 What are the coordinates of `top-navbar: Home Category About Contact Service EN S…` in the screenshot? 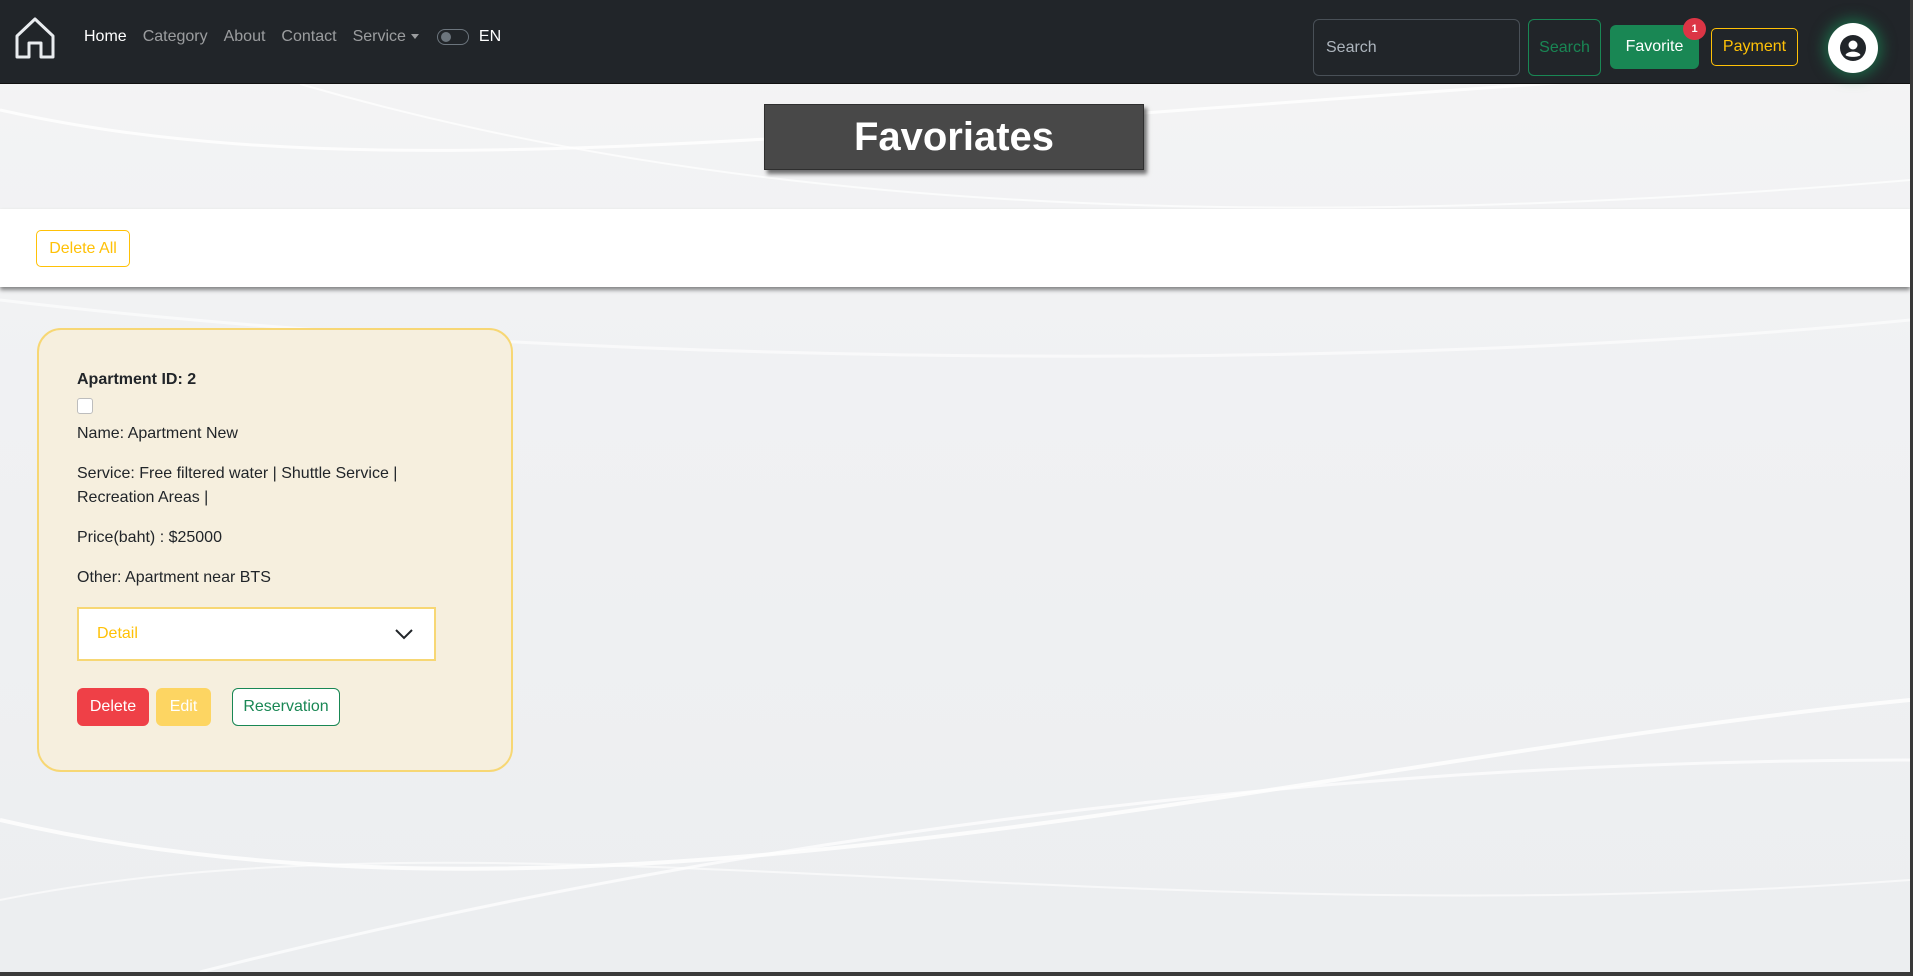 It's located at (955, 42).